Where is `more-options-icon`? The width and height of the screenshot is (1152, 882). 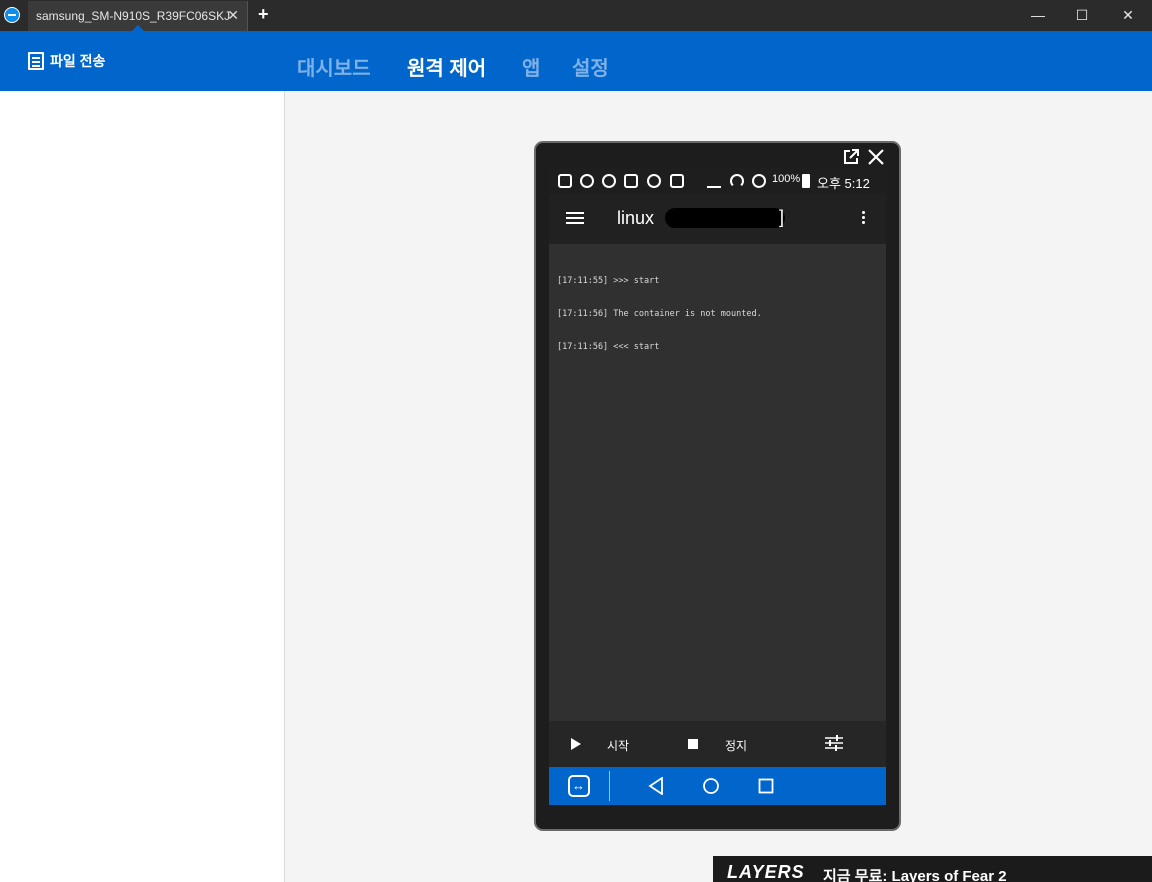
more-options-icon is located at coordinates (863, 212).